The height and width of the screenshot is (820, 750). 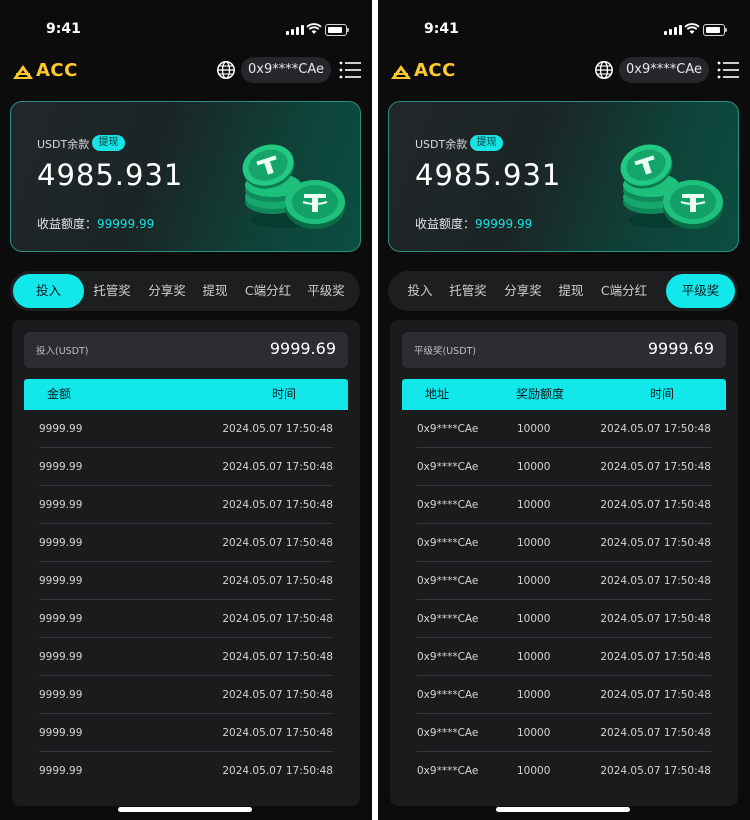 I want to click on acc-logo-icon, so click(x=23, y=72).